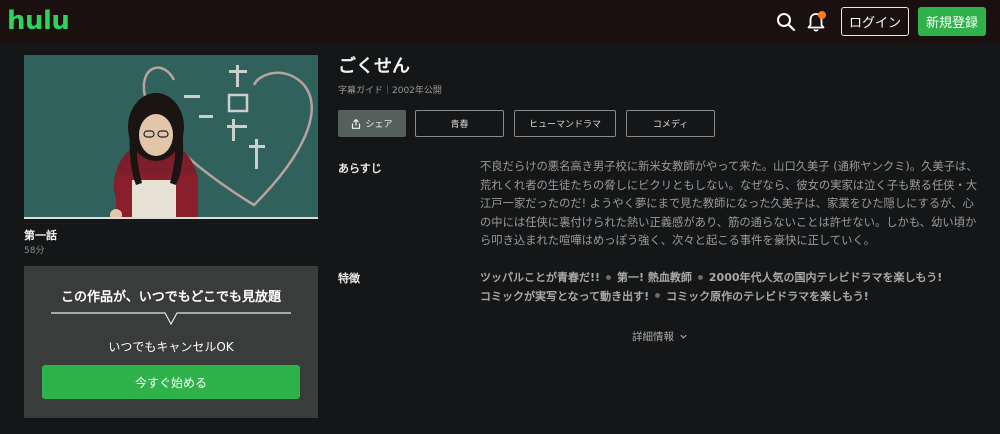 The width and height of the screenshot is (1000, 434). Describe the element at coordinates (875, 21) in the screenshot. I see `login-button: ログイン` at that location.